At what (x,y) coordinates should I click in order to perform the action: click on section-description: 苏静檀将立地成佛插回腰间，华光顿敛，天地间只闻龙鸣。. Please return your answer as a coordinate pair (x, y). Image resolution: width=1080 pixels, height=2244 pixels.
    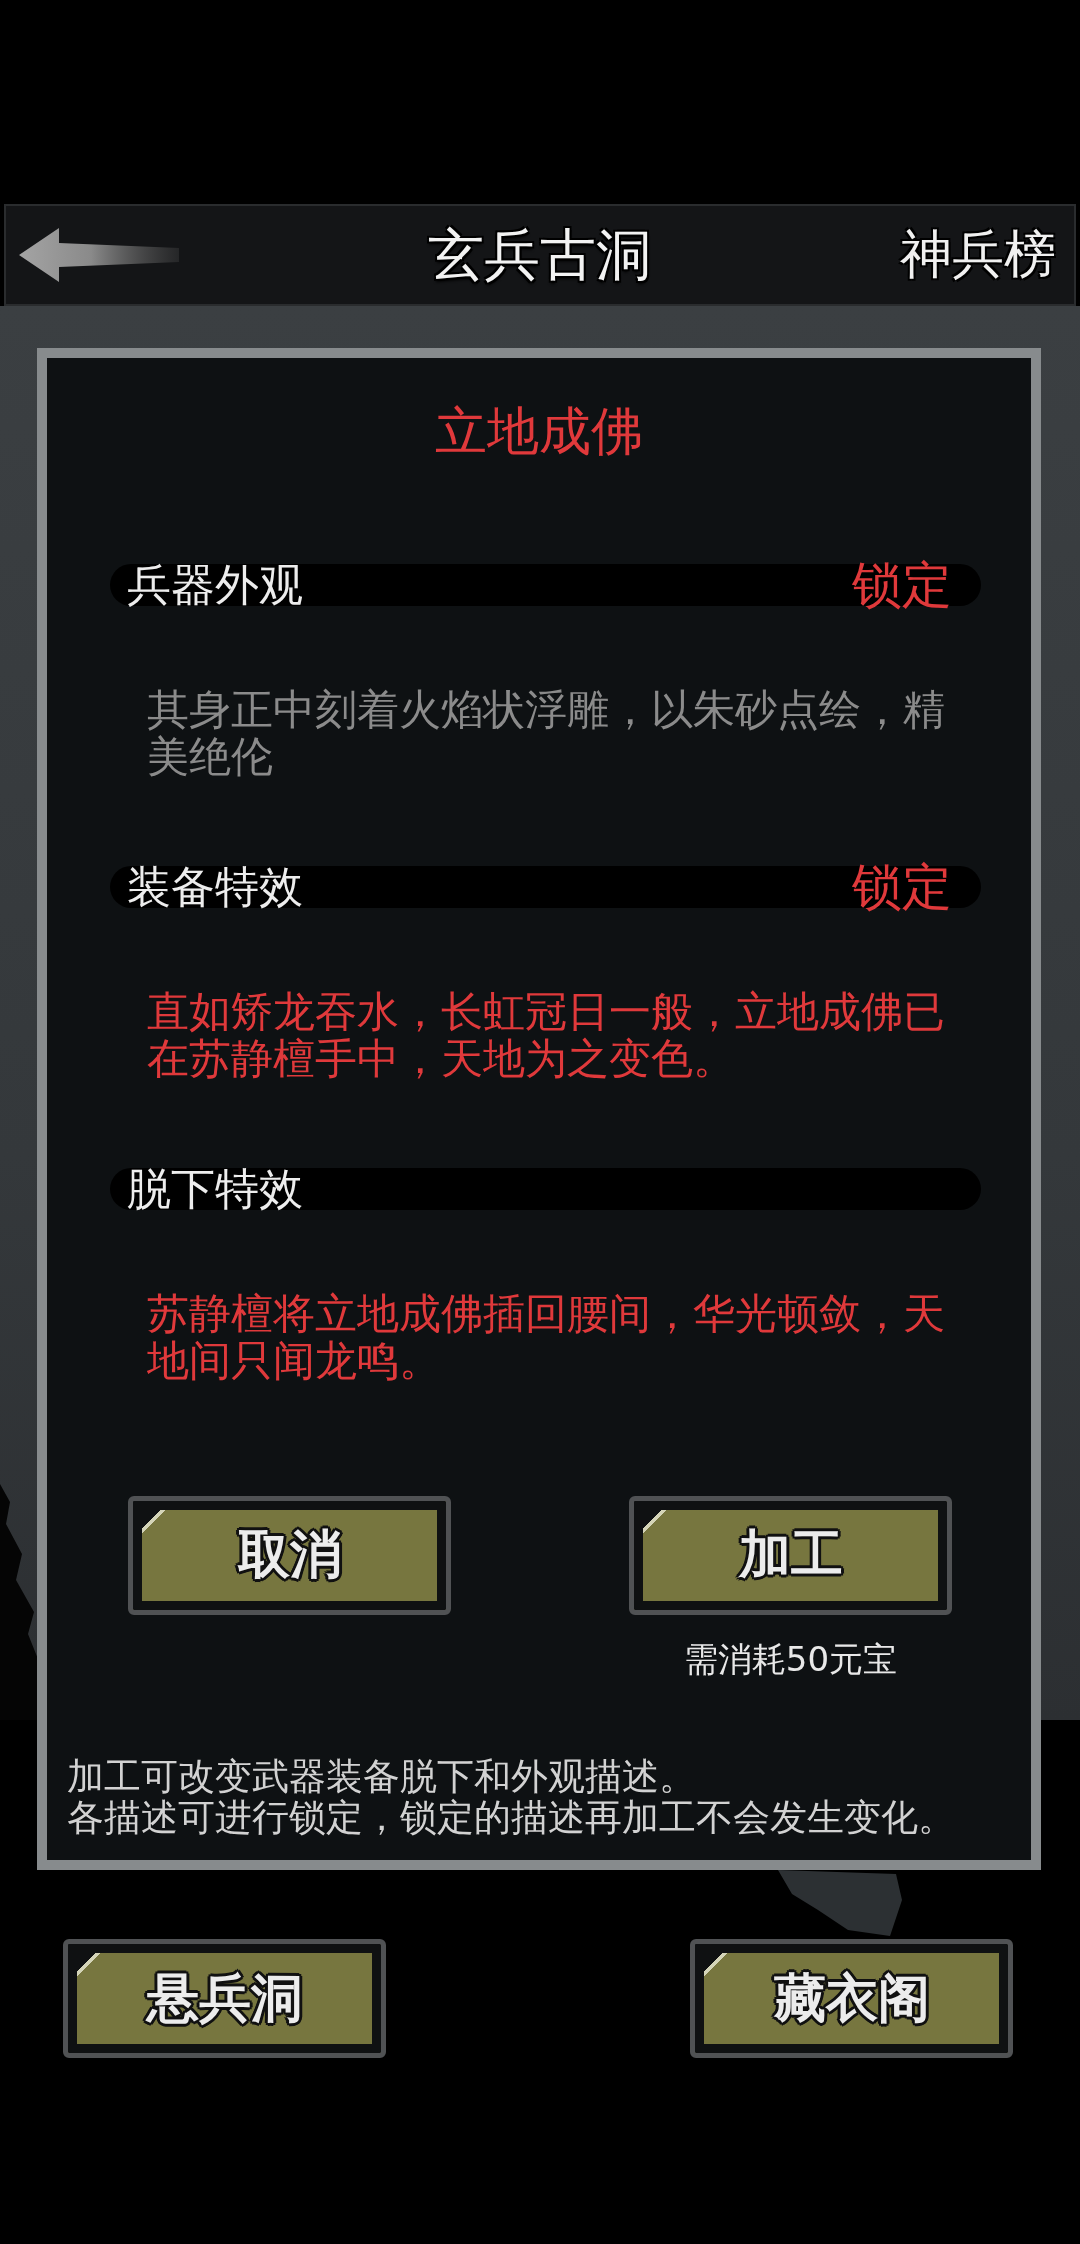
    Looking at the image, I should click on (546, 1336).